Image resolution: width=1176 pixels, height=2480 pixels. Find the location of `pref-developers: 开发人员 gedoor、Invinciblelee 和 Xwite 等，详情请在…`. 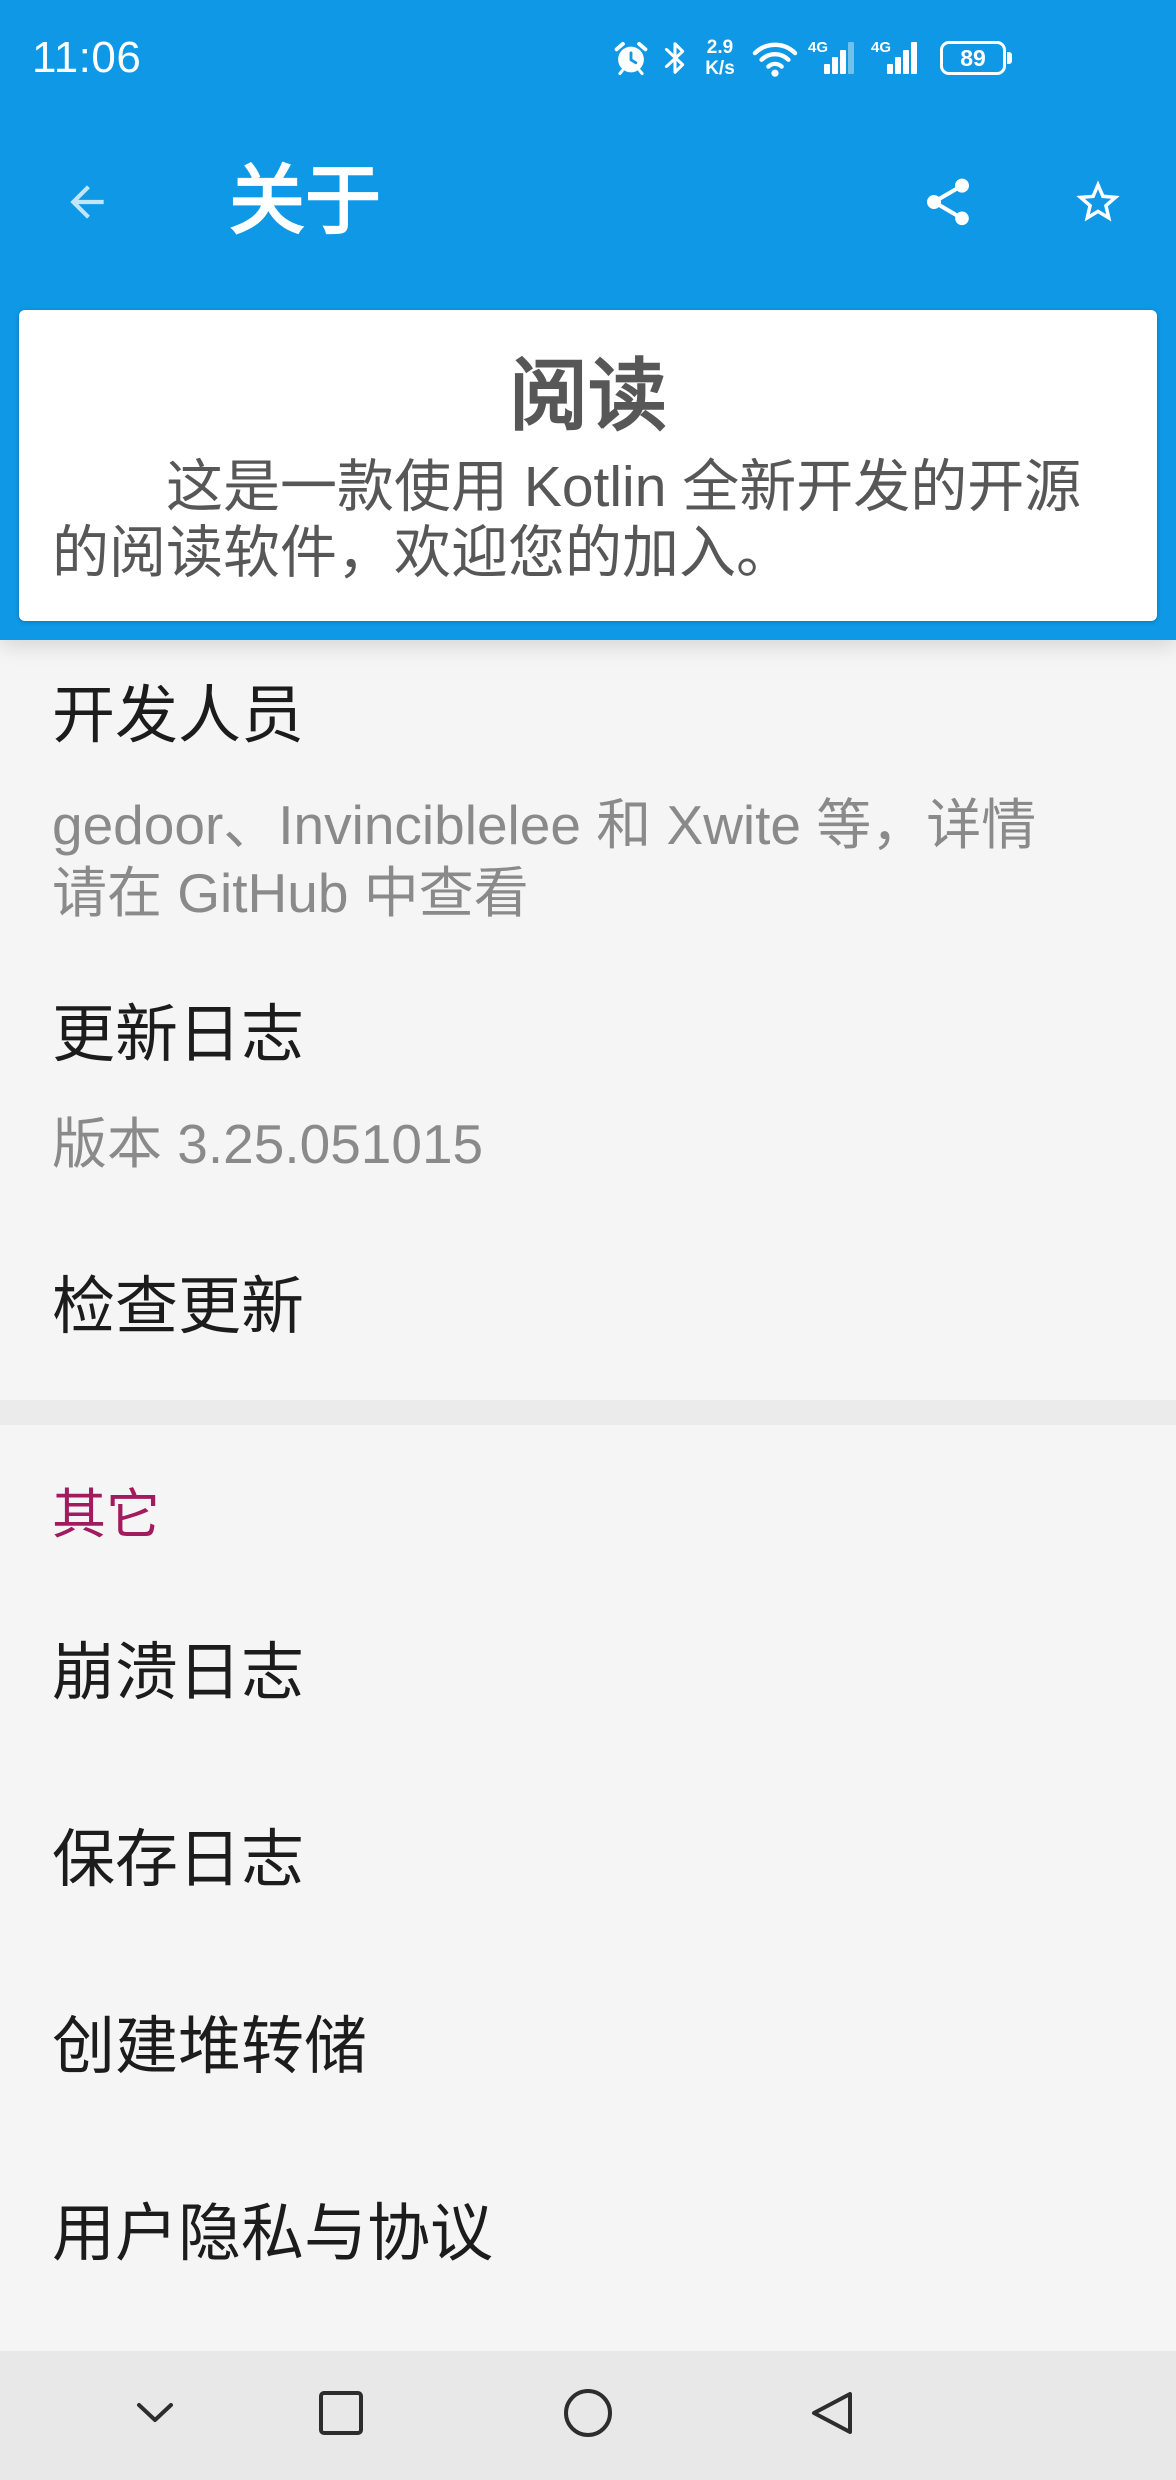

pref-developers: 开发人员 gedoor、Invinciblelee 和 Xwite 等，详情请在… is located at coordinates (588, 802).